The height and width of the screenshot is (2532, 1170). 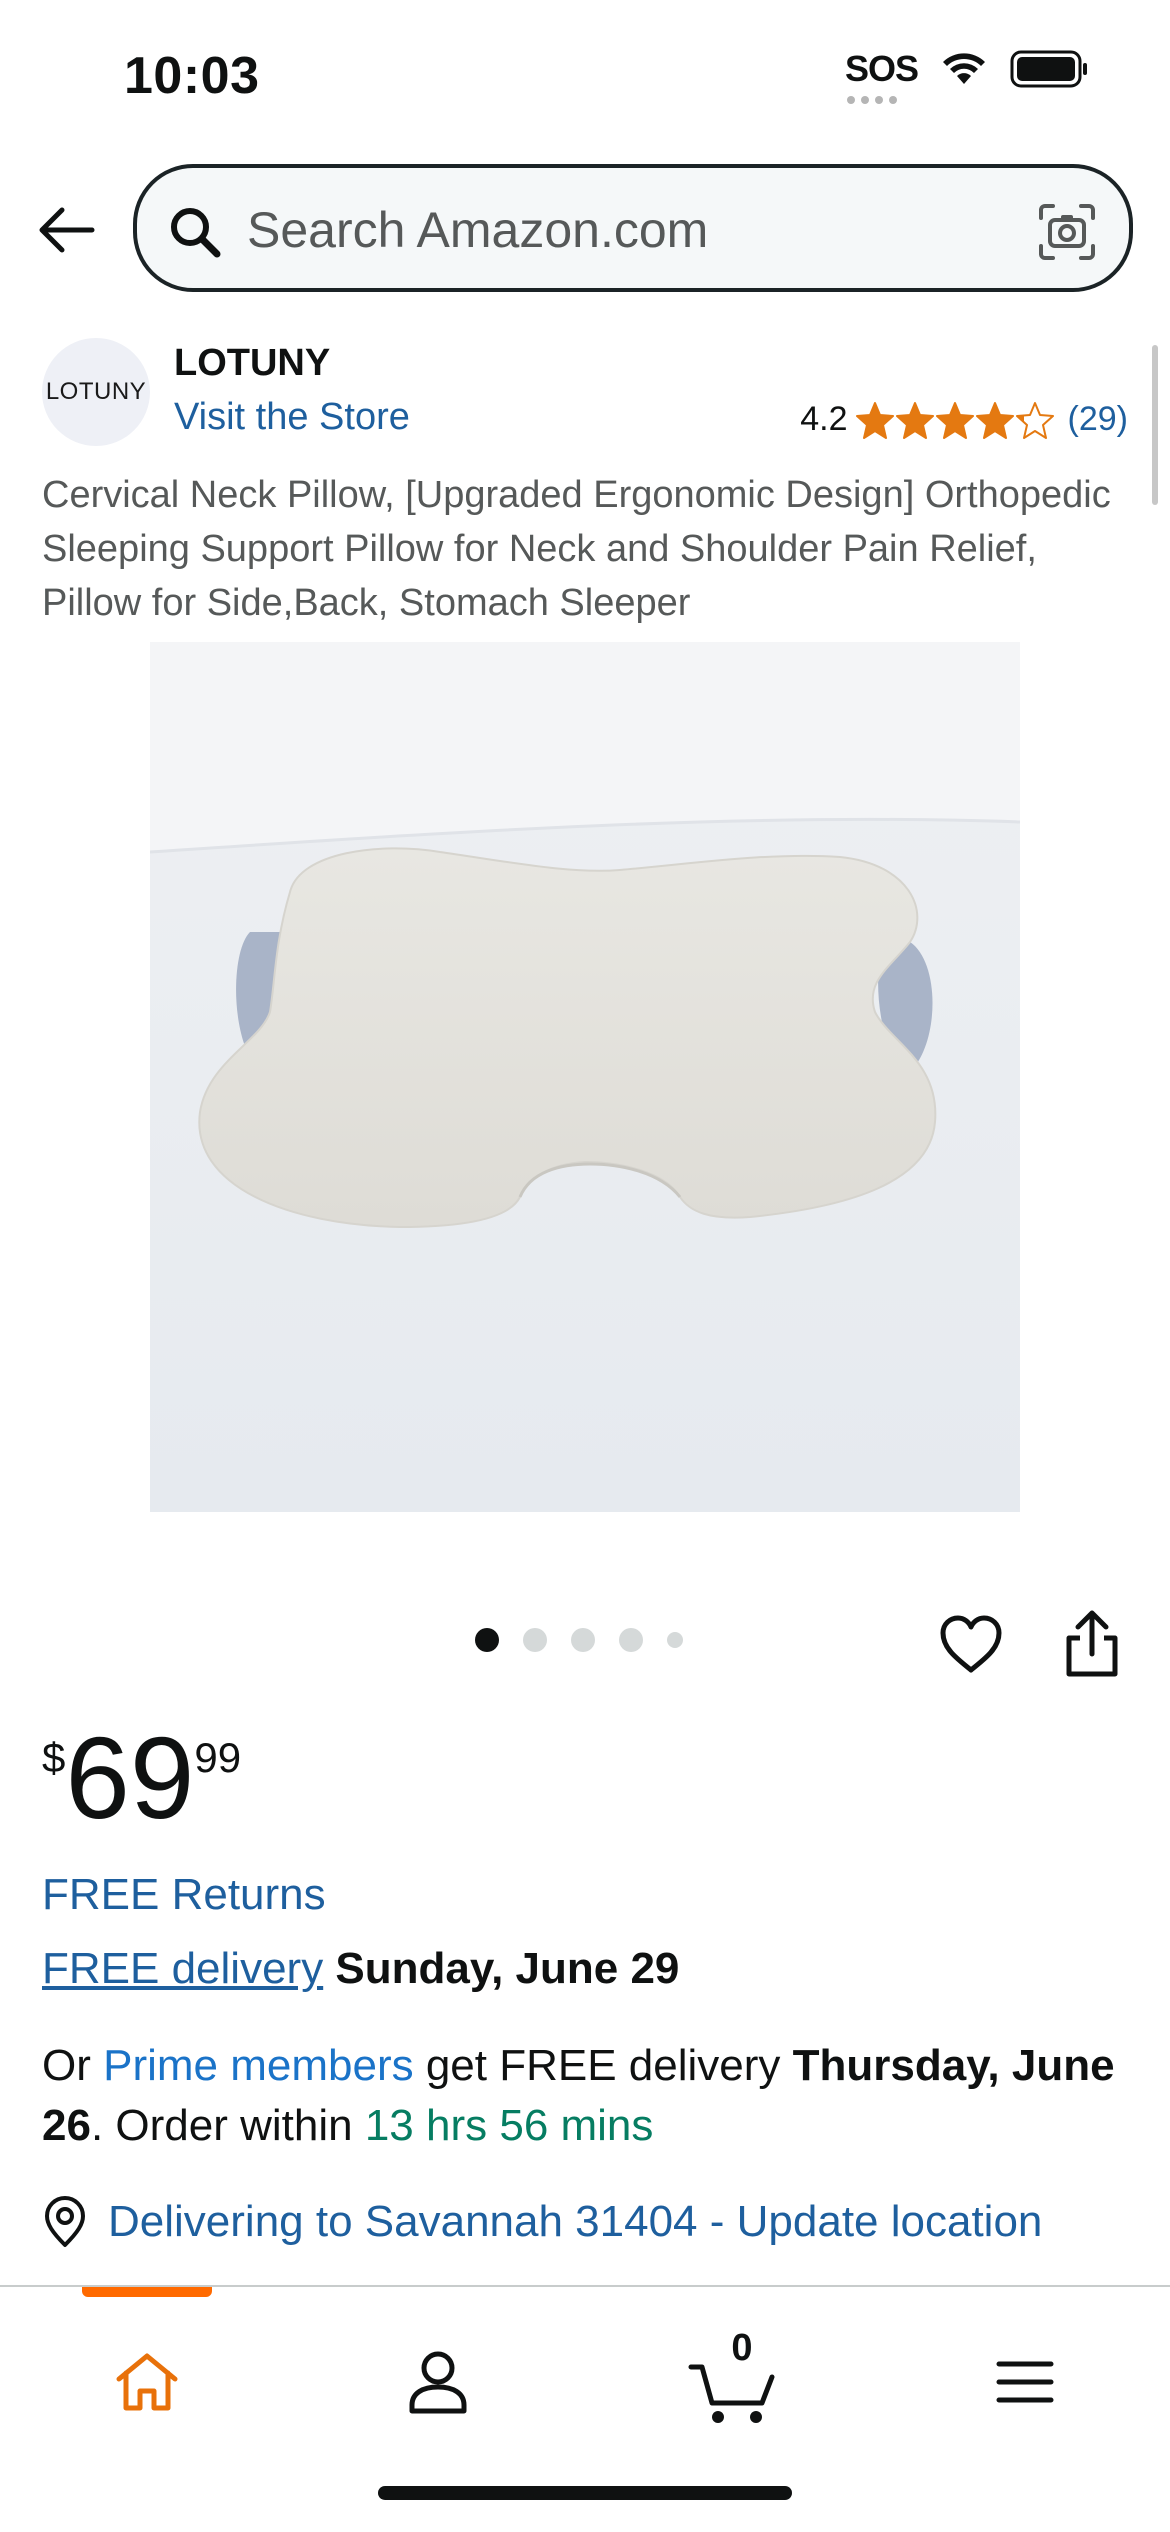 I want to click on search-header, so click(x=585, y=227).